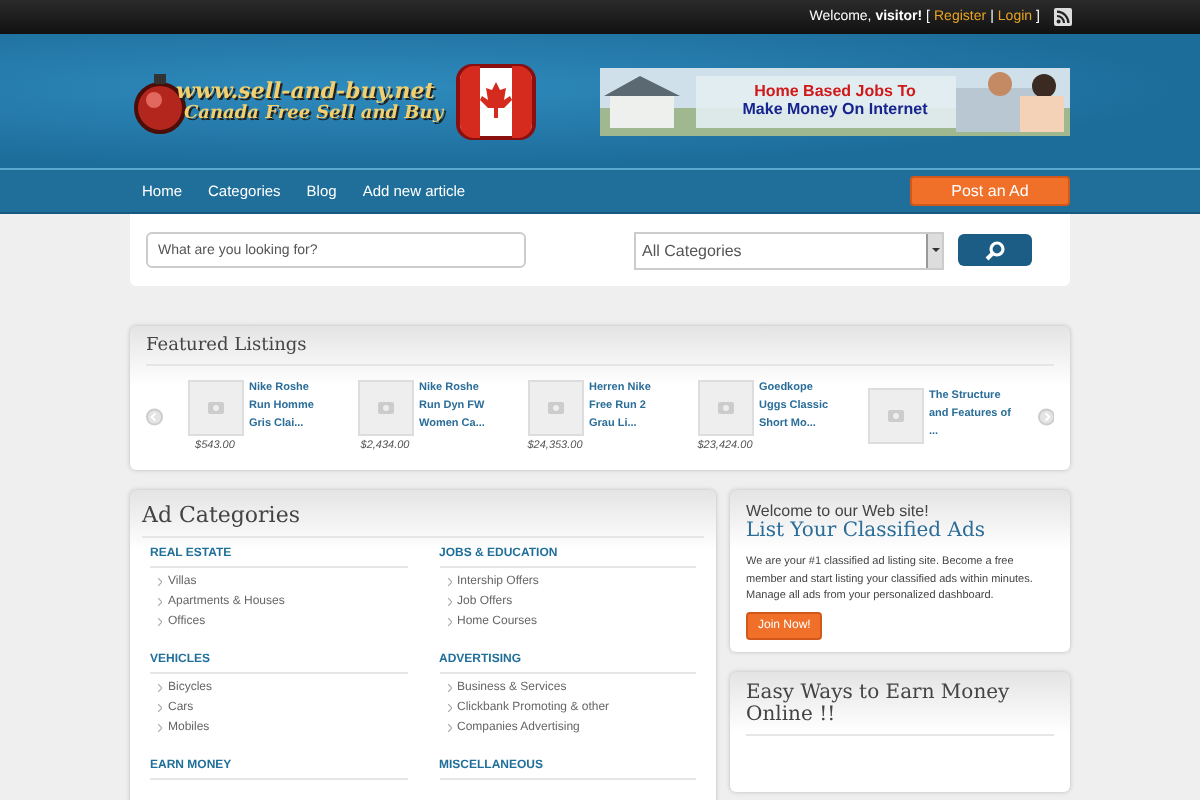 This screenshot has width=1200, height=800. I want to click on site-name: www.sell-and-buy.net, so click(306, 91).